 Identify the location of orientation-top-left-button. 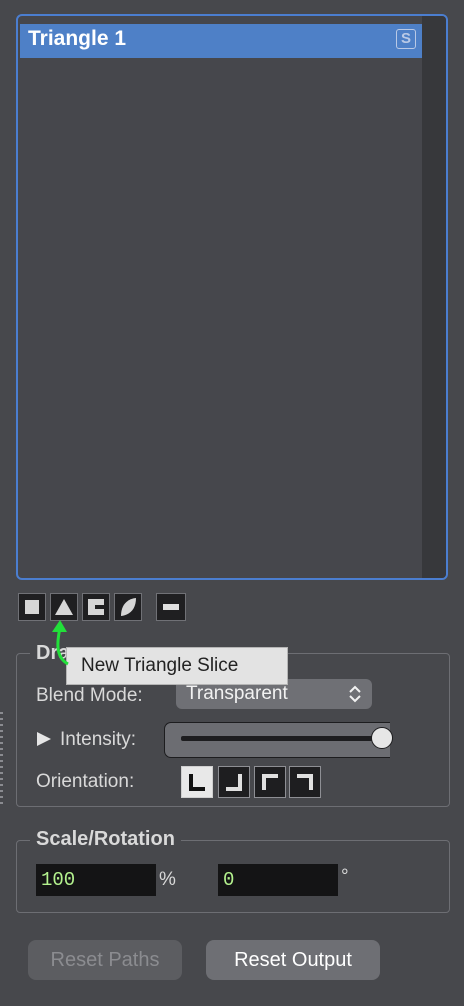
(270, 782).